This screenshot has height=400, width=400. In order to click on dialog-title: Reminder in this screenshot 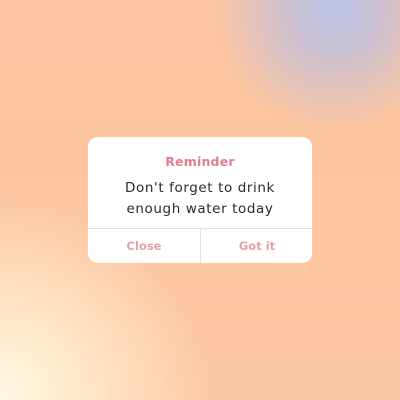, I will do `click(200, 161)`.